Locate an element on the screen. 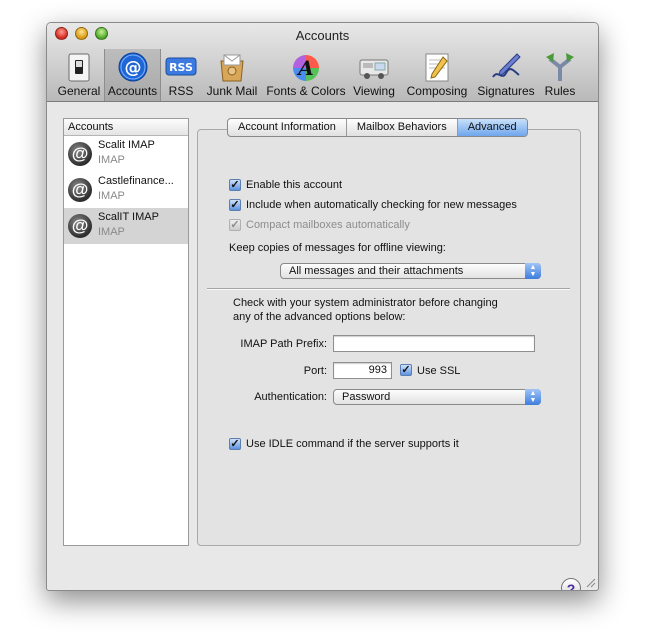 The height and width of the screenshot is (643, 648). toolbar-rules: Rules is located at coordinates (560, 75).